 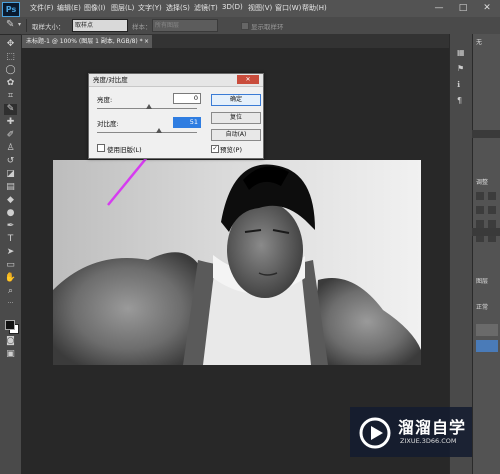 What do you see at coordinates (185, 25) in the screenshot?
I see `sample-select: 所有图层` at bounding box center [185, 25].